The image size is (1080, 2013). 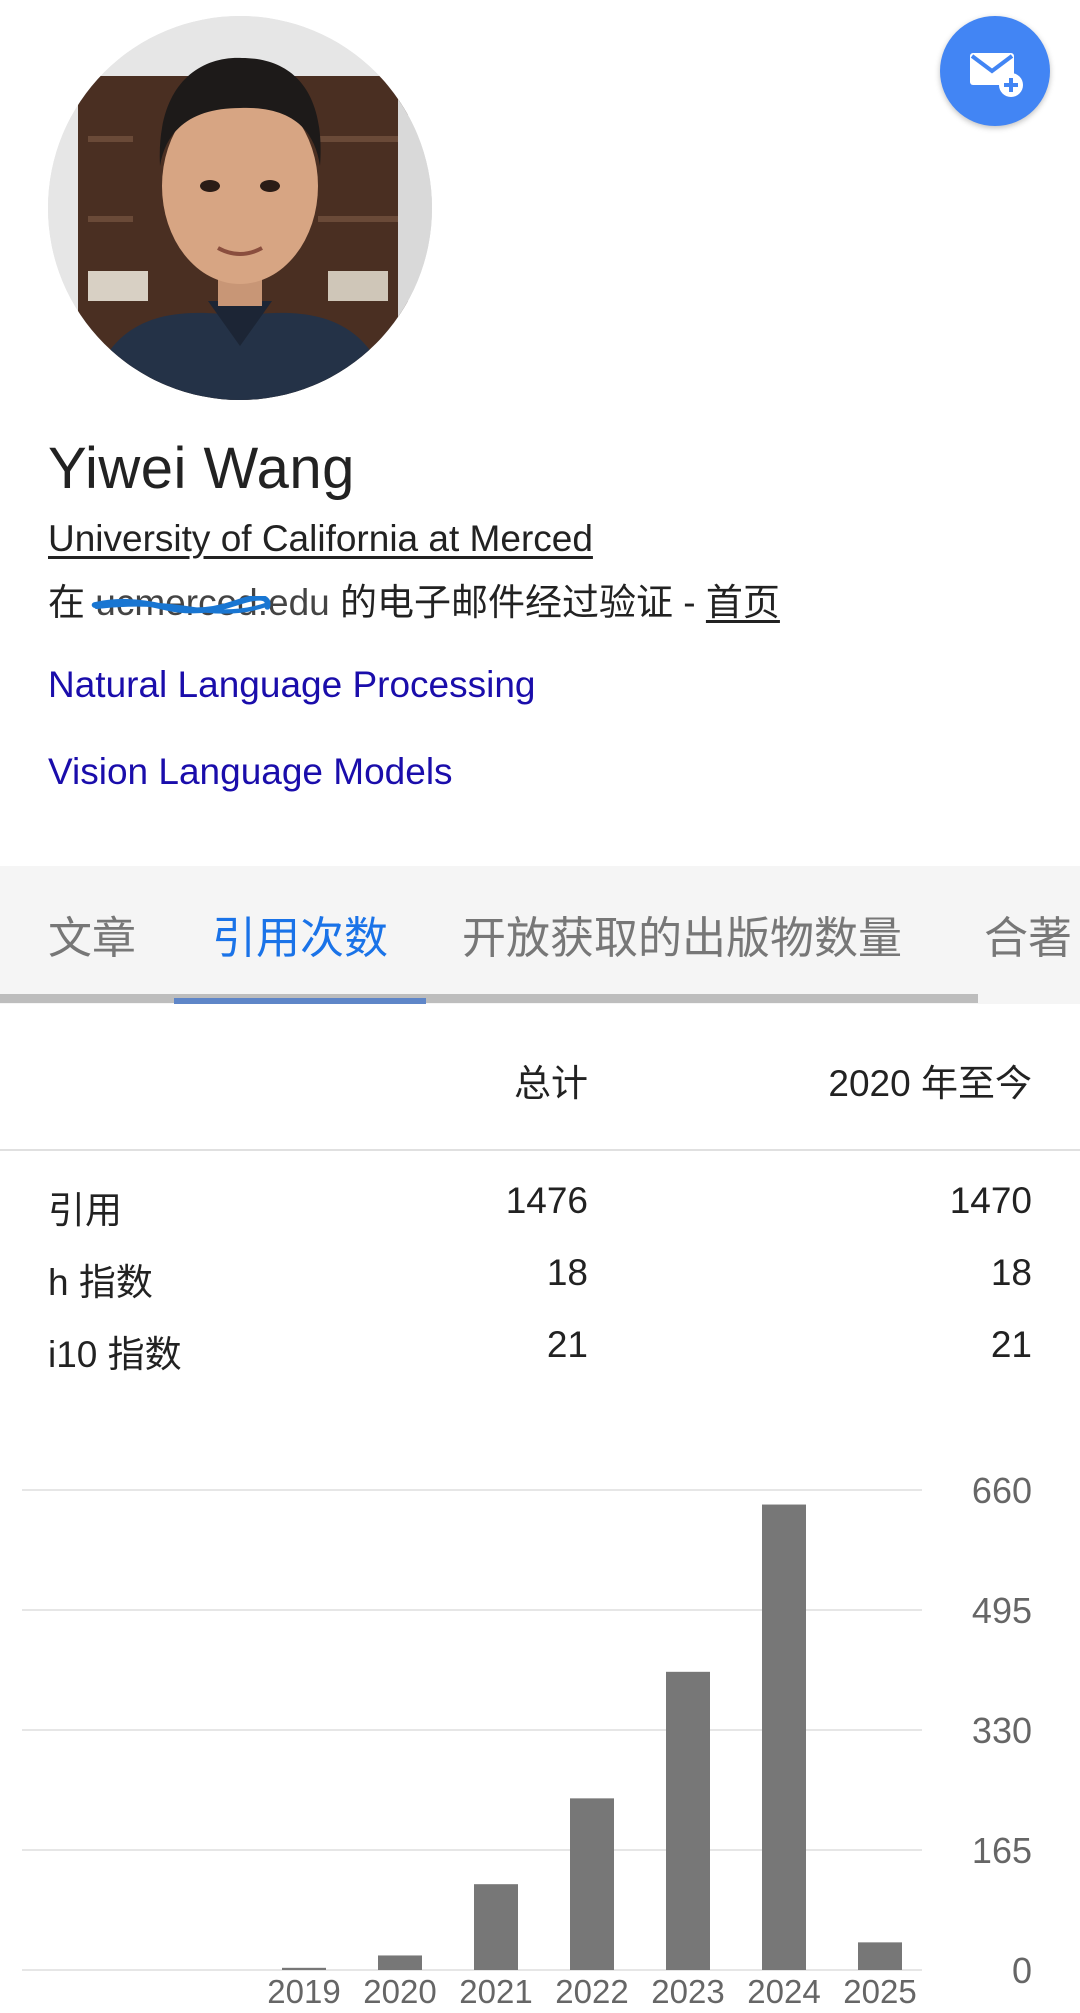 I want to click on email-add-icon, so click(x=996, y=75).